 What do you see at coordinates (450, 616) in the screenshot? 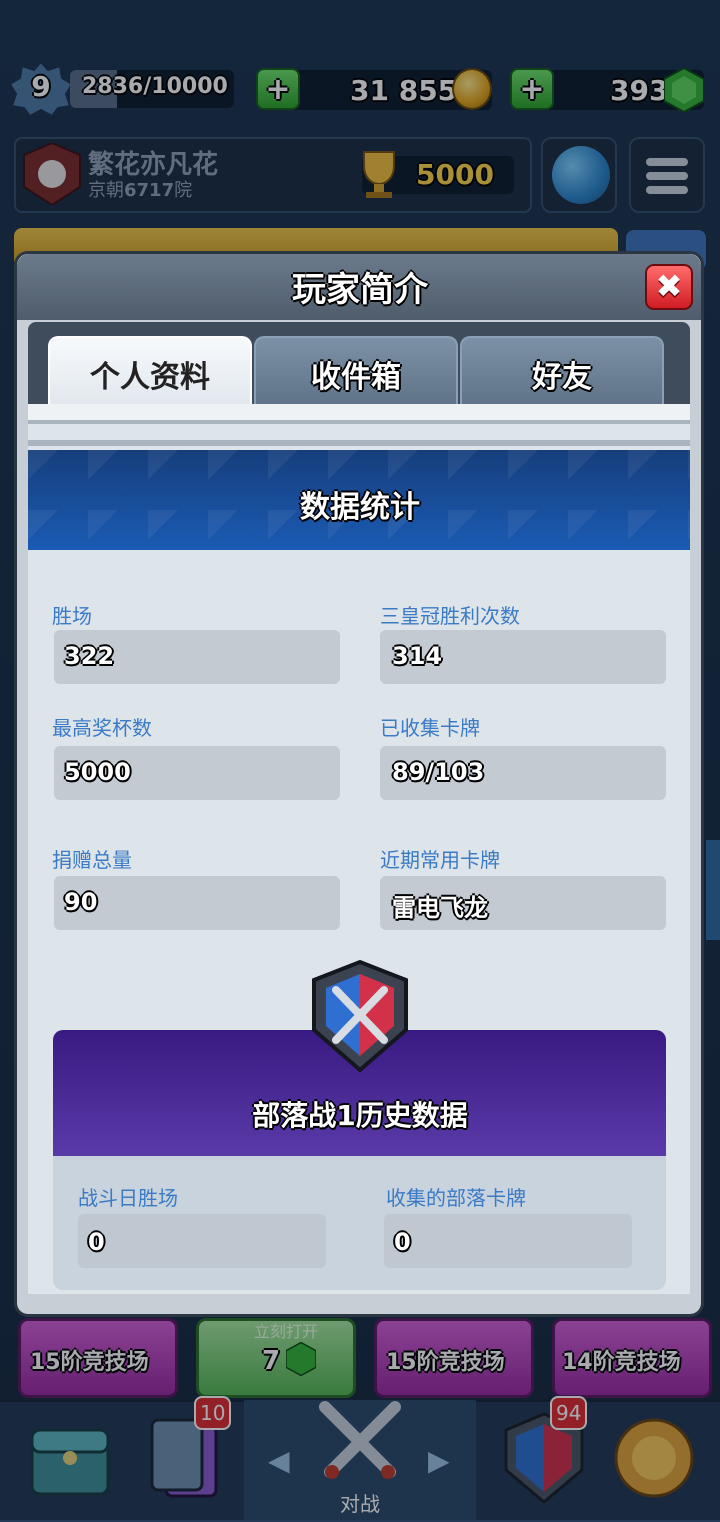
I see `stat-label-three-crown: 三皇冠胜利次数` at bounding box center [450, 616].